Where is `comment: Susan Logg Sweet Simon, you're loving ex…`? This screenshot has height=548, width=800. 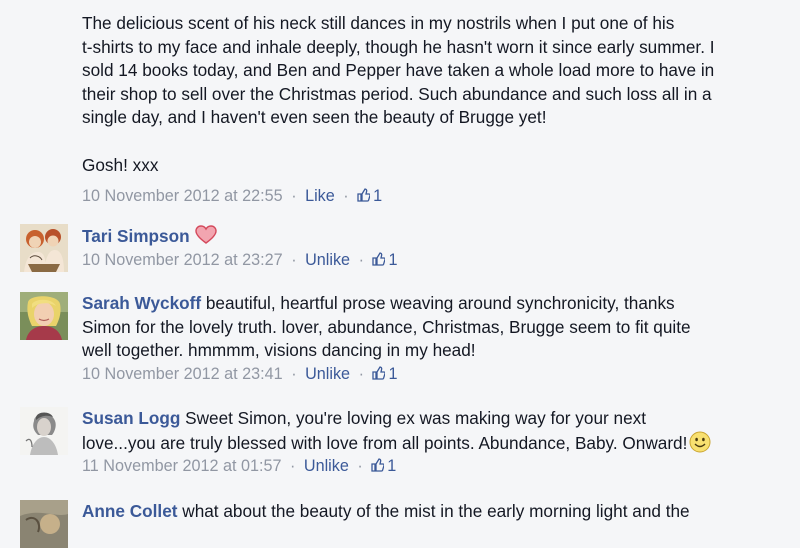
comment: Susan Logg Sweet Simon, you're loving ex… is located at coordinates (407, 444).